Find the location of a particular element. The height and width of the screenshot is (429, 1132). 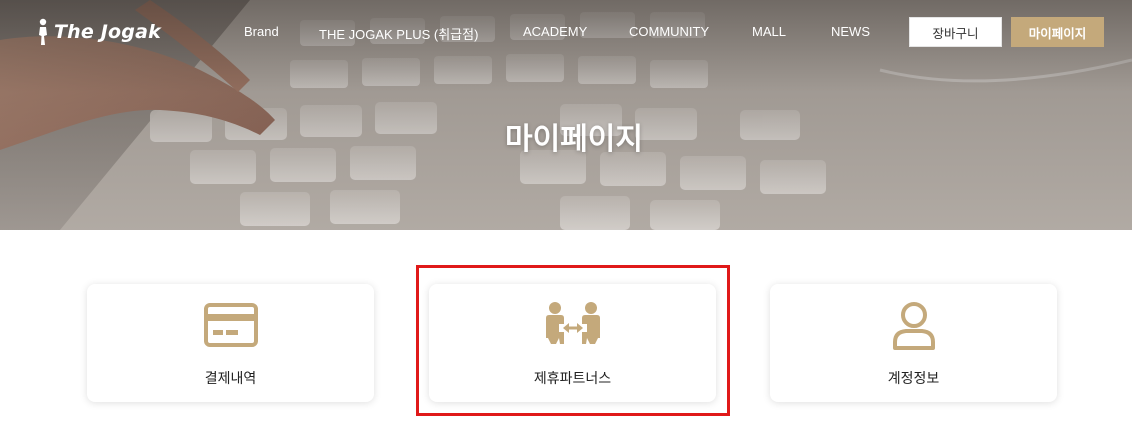

partners-card: 제휴파트너스 is located at coordinates (572, 343).